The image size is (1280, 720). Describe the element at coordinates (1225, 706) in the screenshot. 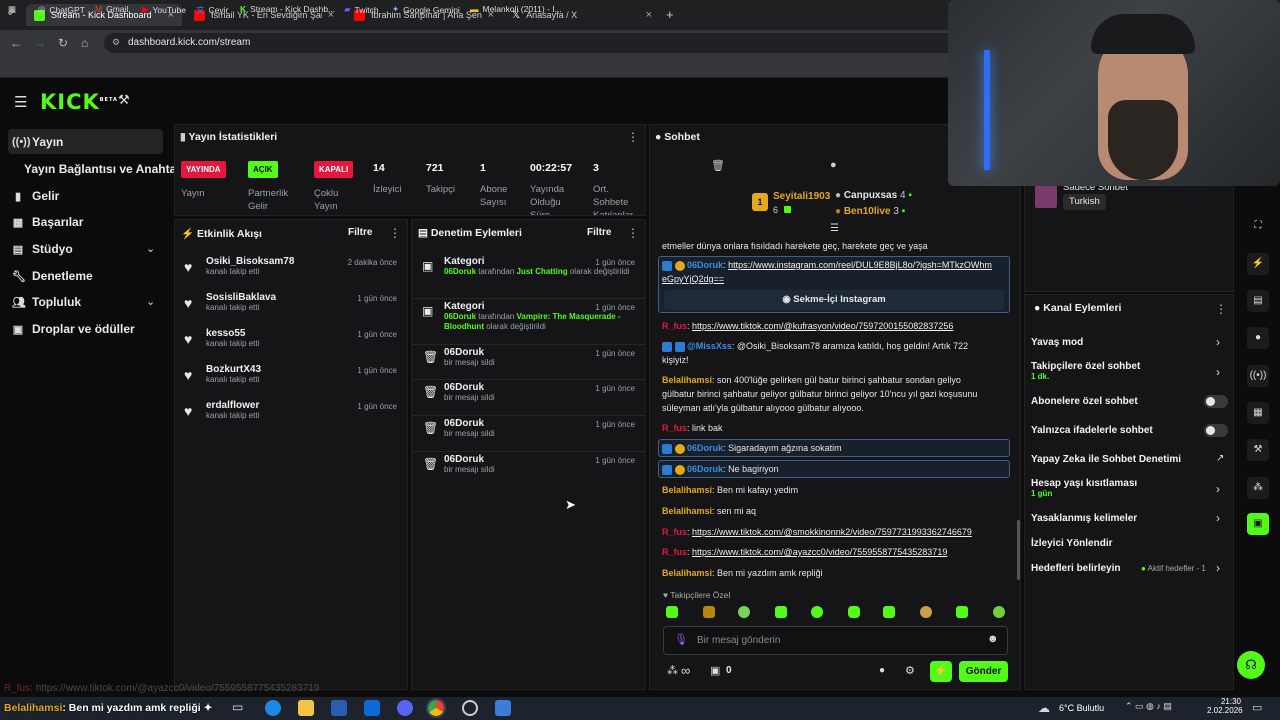

I see `clock: 21:30 2.02.2026` at that location.